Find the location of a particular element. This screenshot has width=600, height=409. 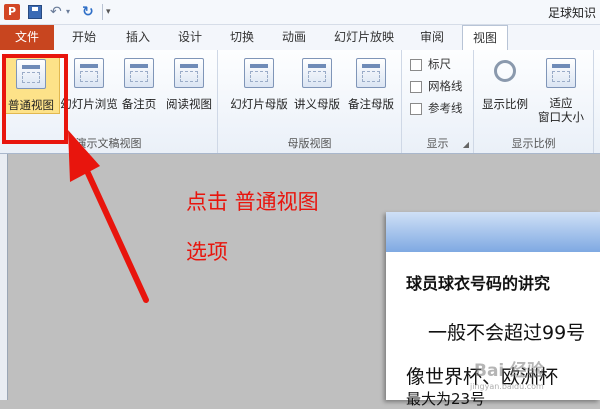

pointer-arrow is located at coordinates (108, 216).